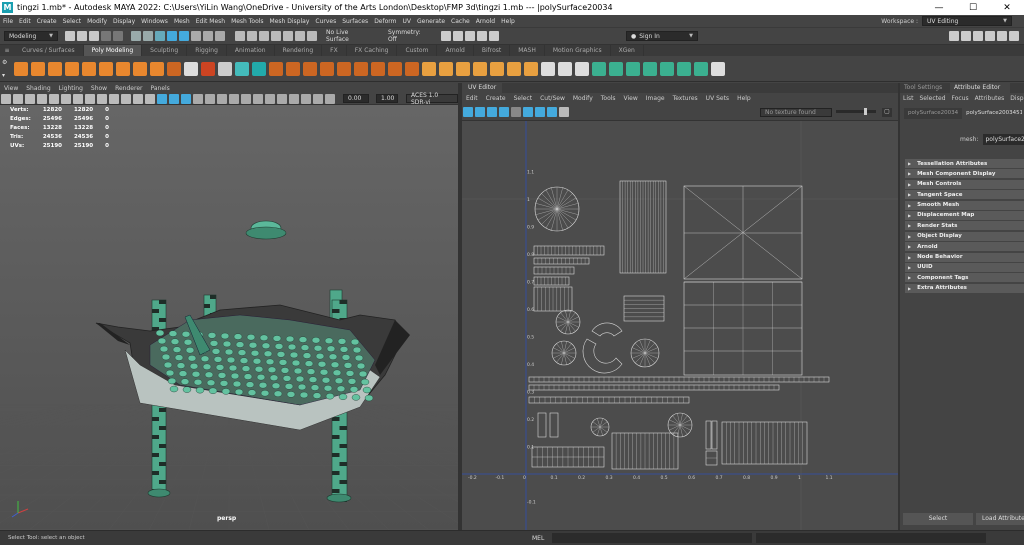  I want to click on menu-edit: Edit, so click(25, 21).